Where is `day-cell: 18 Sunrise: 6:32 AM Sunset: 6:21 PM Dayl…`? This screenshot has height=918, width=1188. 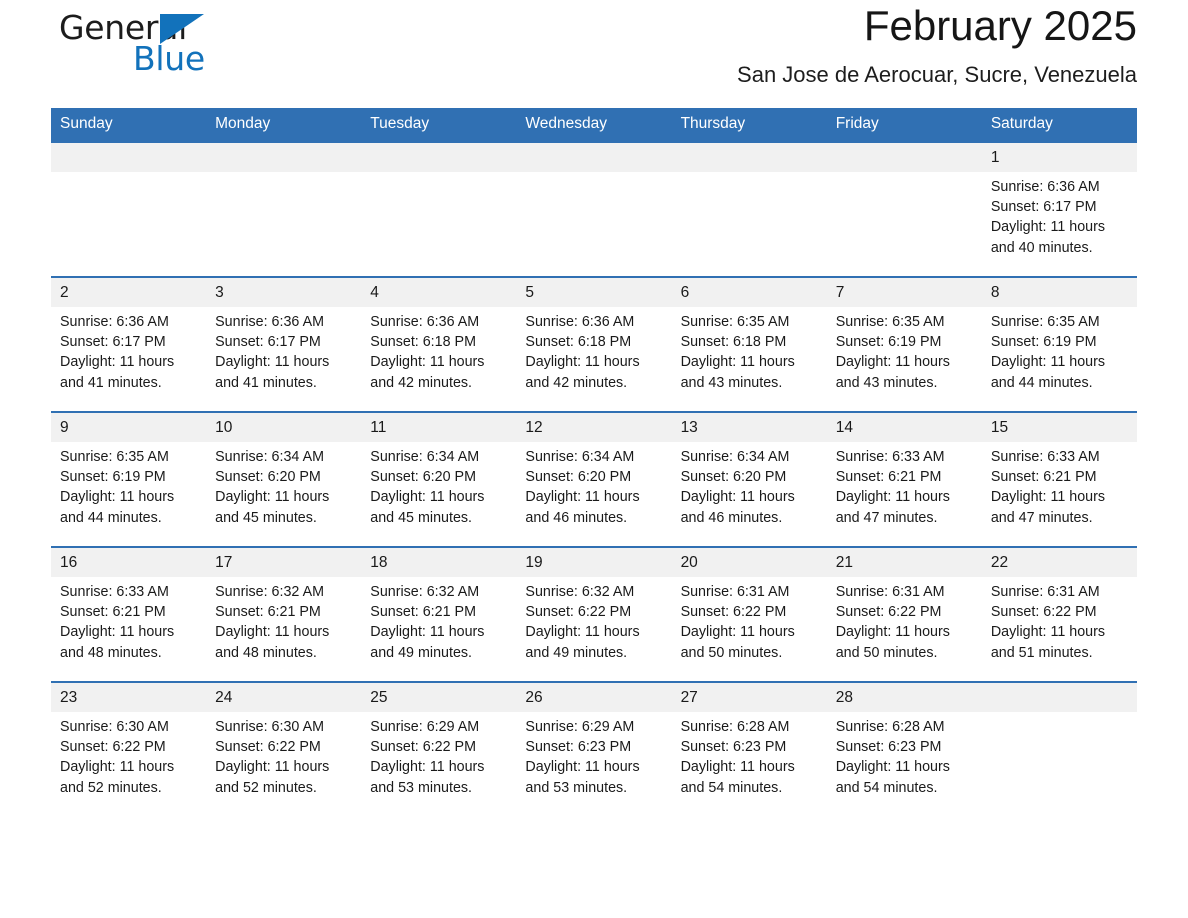
day-cell: 18 Sunrise: 6:32 AM Sunset: 6:21 PM Dayl… is located at coordinates (439, 614).